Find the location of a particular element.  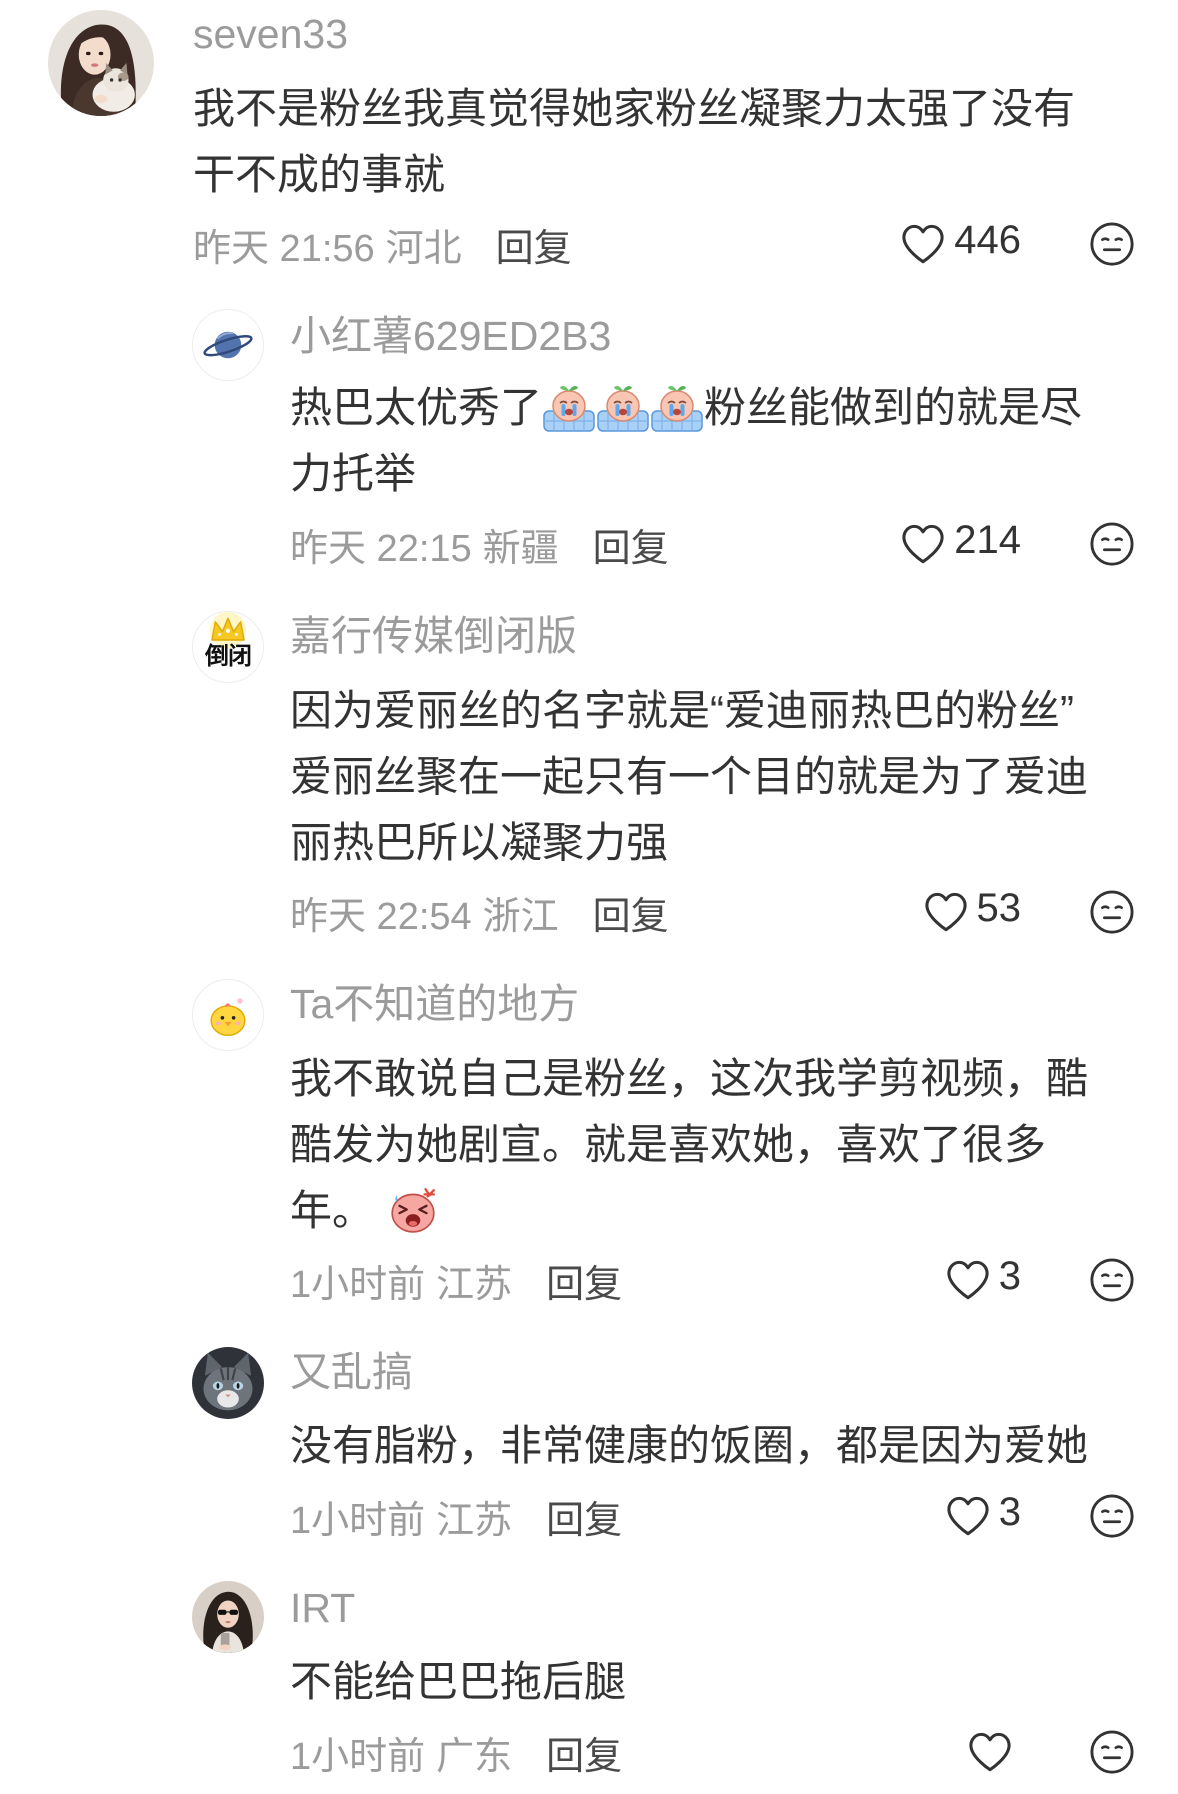

text-line: 力托举 is located at coordinates (686, 474).